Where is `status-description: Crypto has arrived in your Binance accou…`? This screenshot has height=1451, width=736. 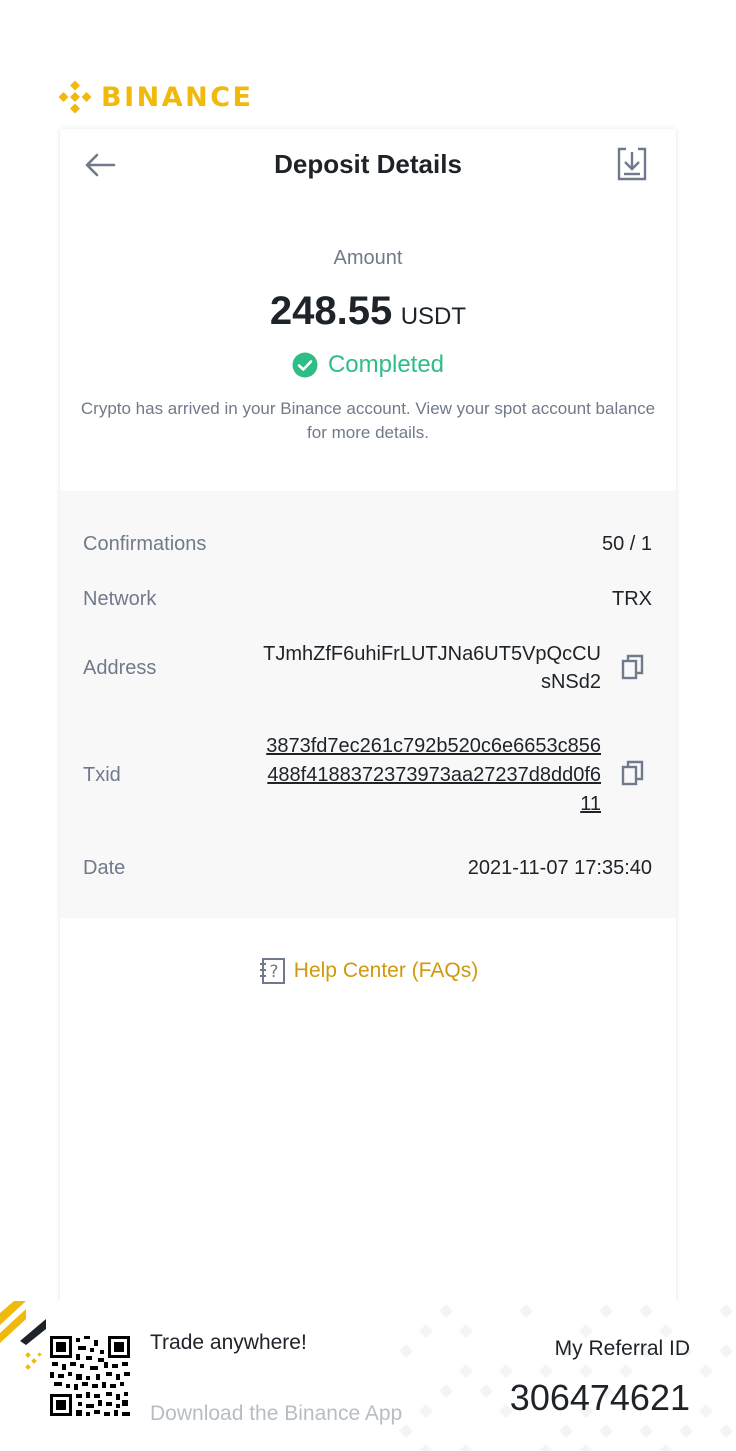 status-description: Crypto has arrived in your Binance accou… is located at coordinates (368, 421).